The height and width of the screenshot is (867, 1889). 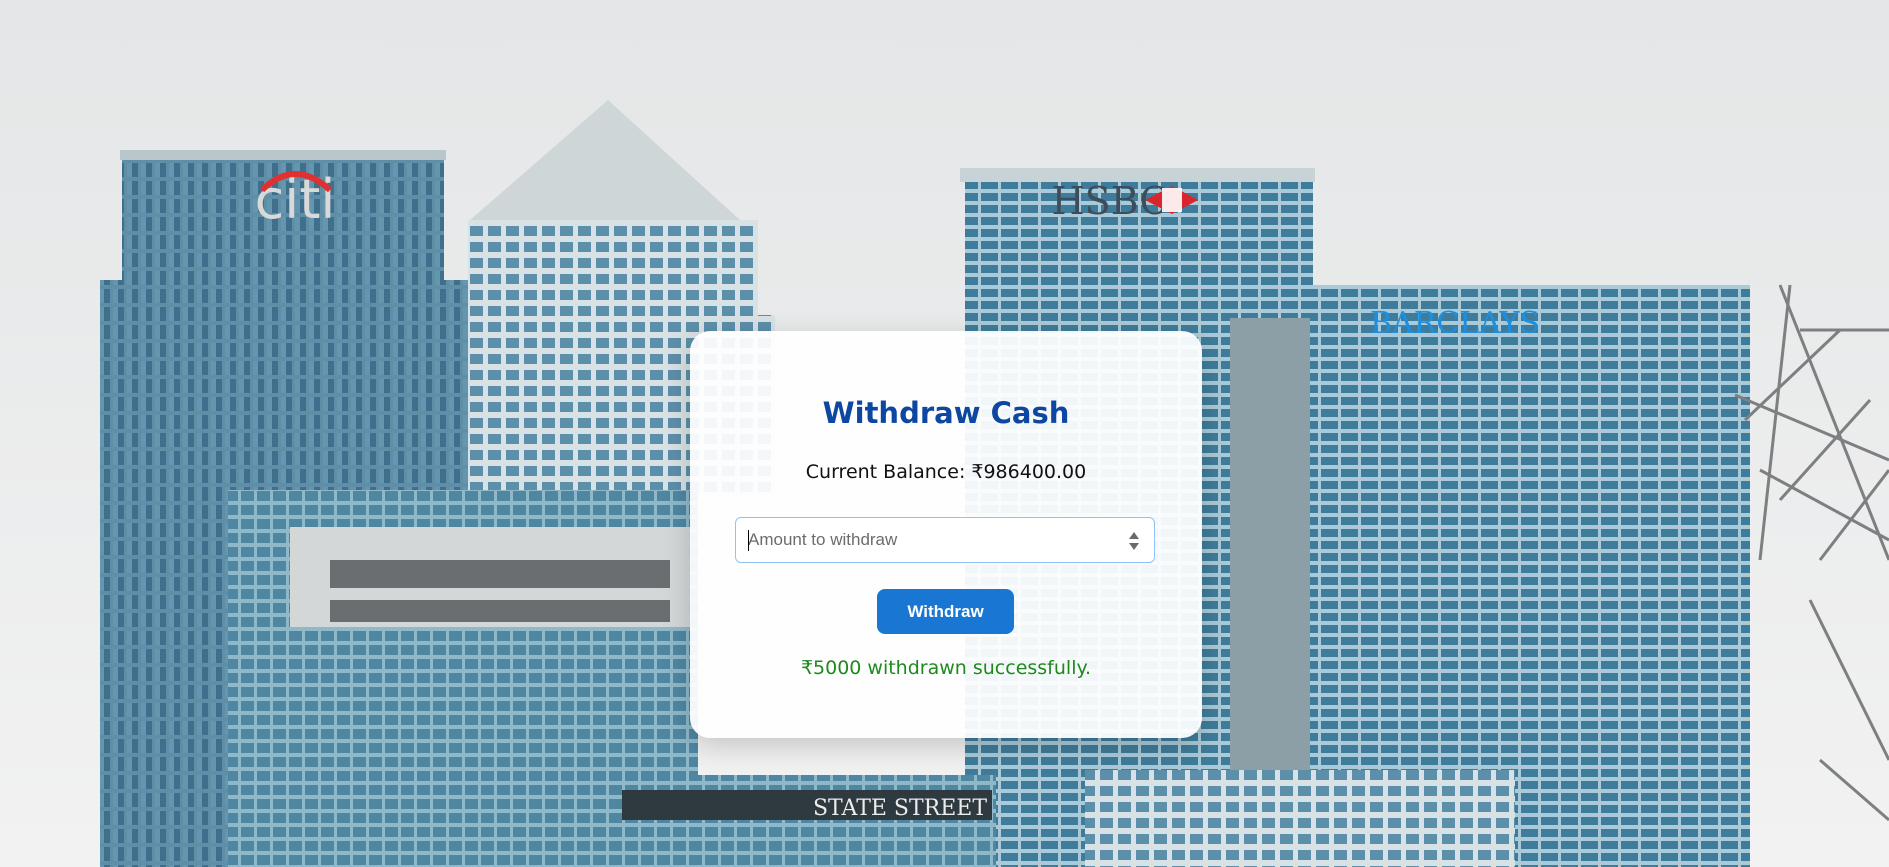 I want to click on barclays-logo: BARCLAYS, so click(x=1455, y=323).